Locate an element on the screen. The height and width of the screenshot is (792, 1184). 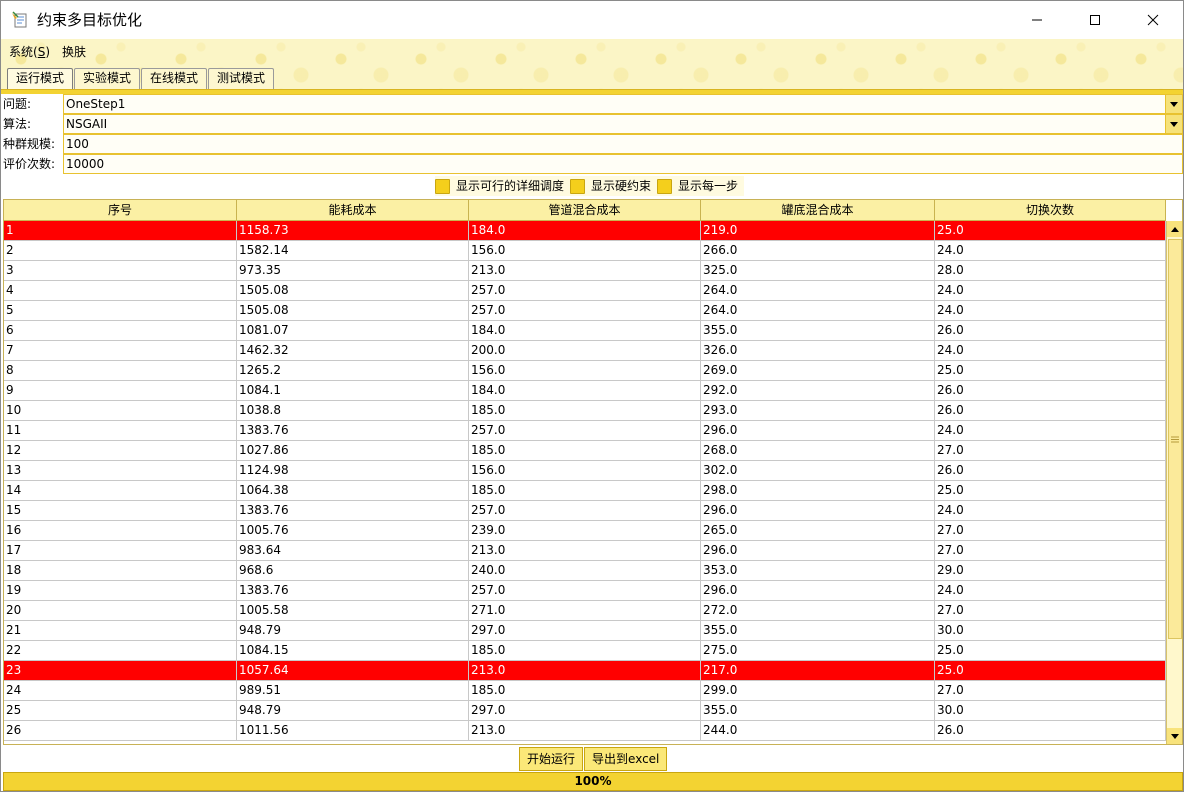
evaluations-input: 10000 is located at coordinates (623, 164).